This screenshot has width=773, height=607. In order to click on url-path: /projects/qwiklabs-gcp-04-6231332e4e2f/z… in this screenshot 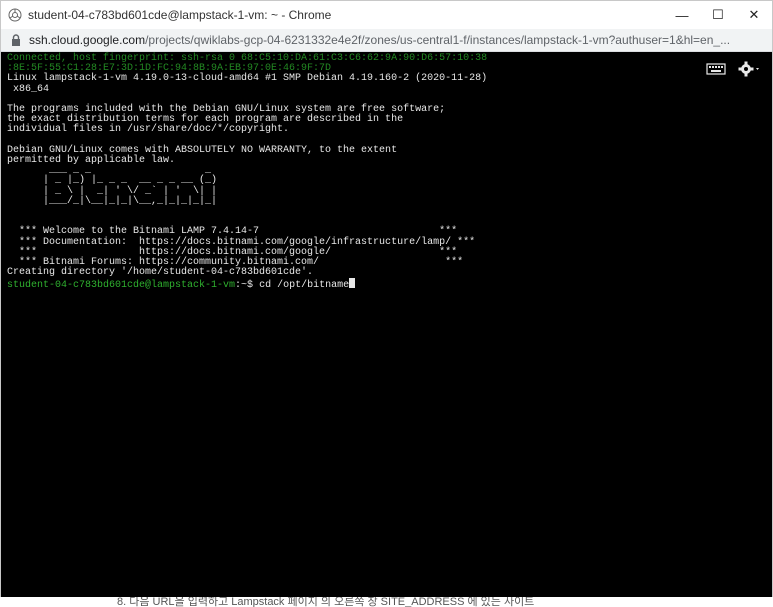, I will do `click(438, 40)`.